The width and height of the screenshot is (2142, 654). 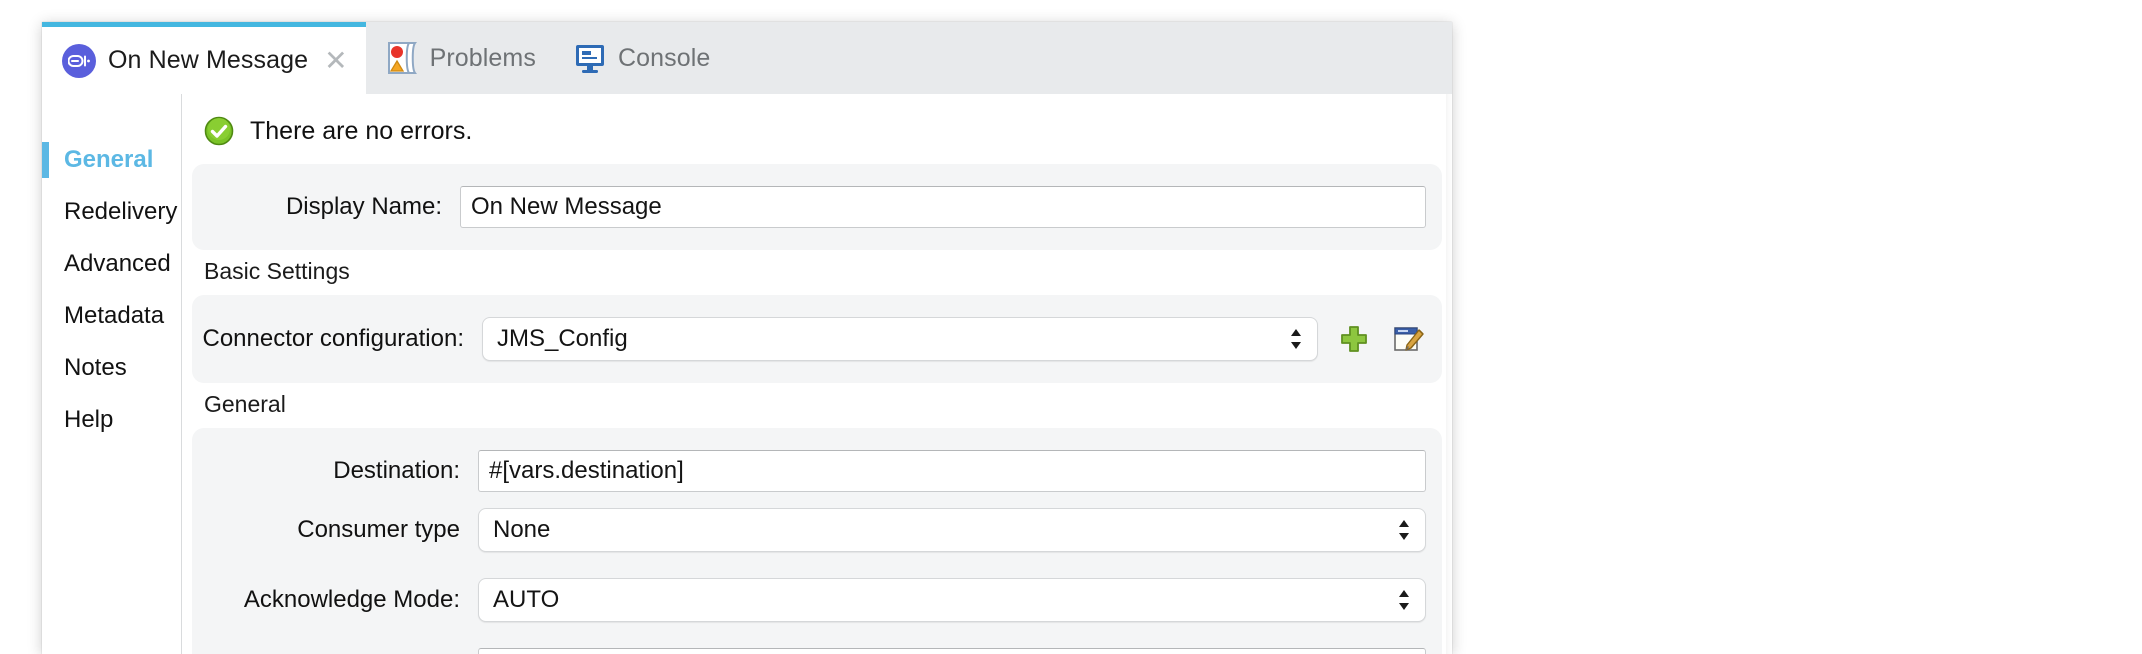 I want to click on display-name-card: Display Name: On New Message, so click(x=817, y=207).